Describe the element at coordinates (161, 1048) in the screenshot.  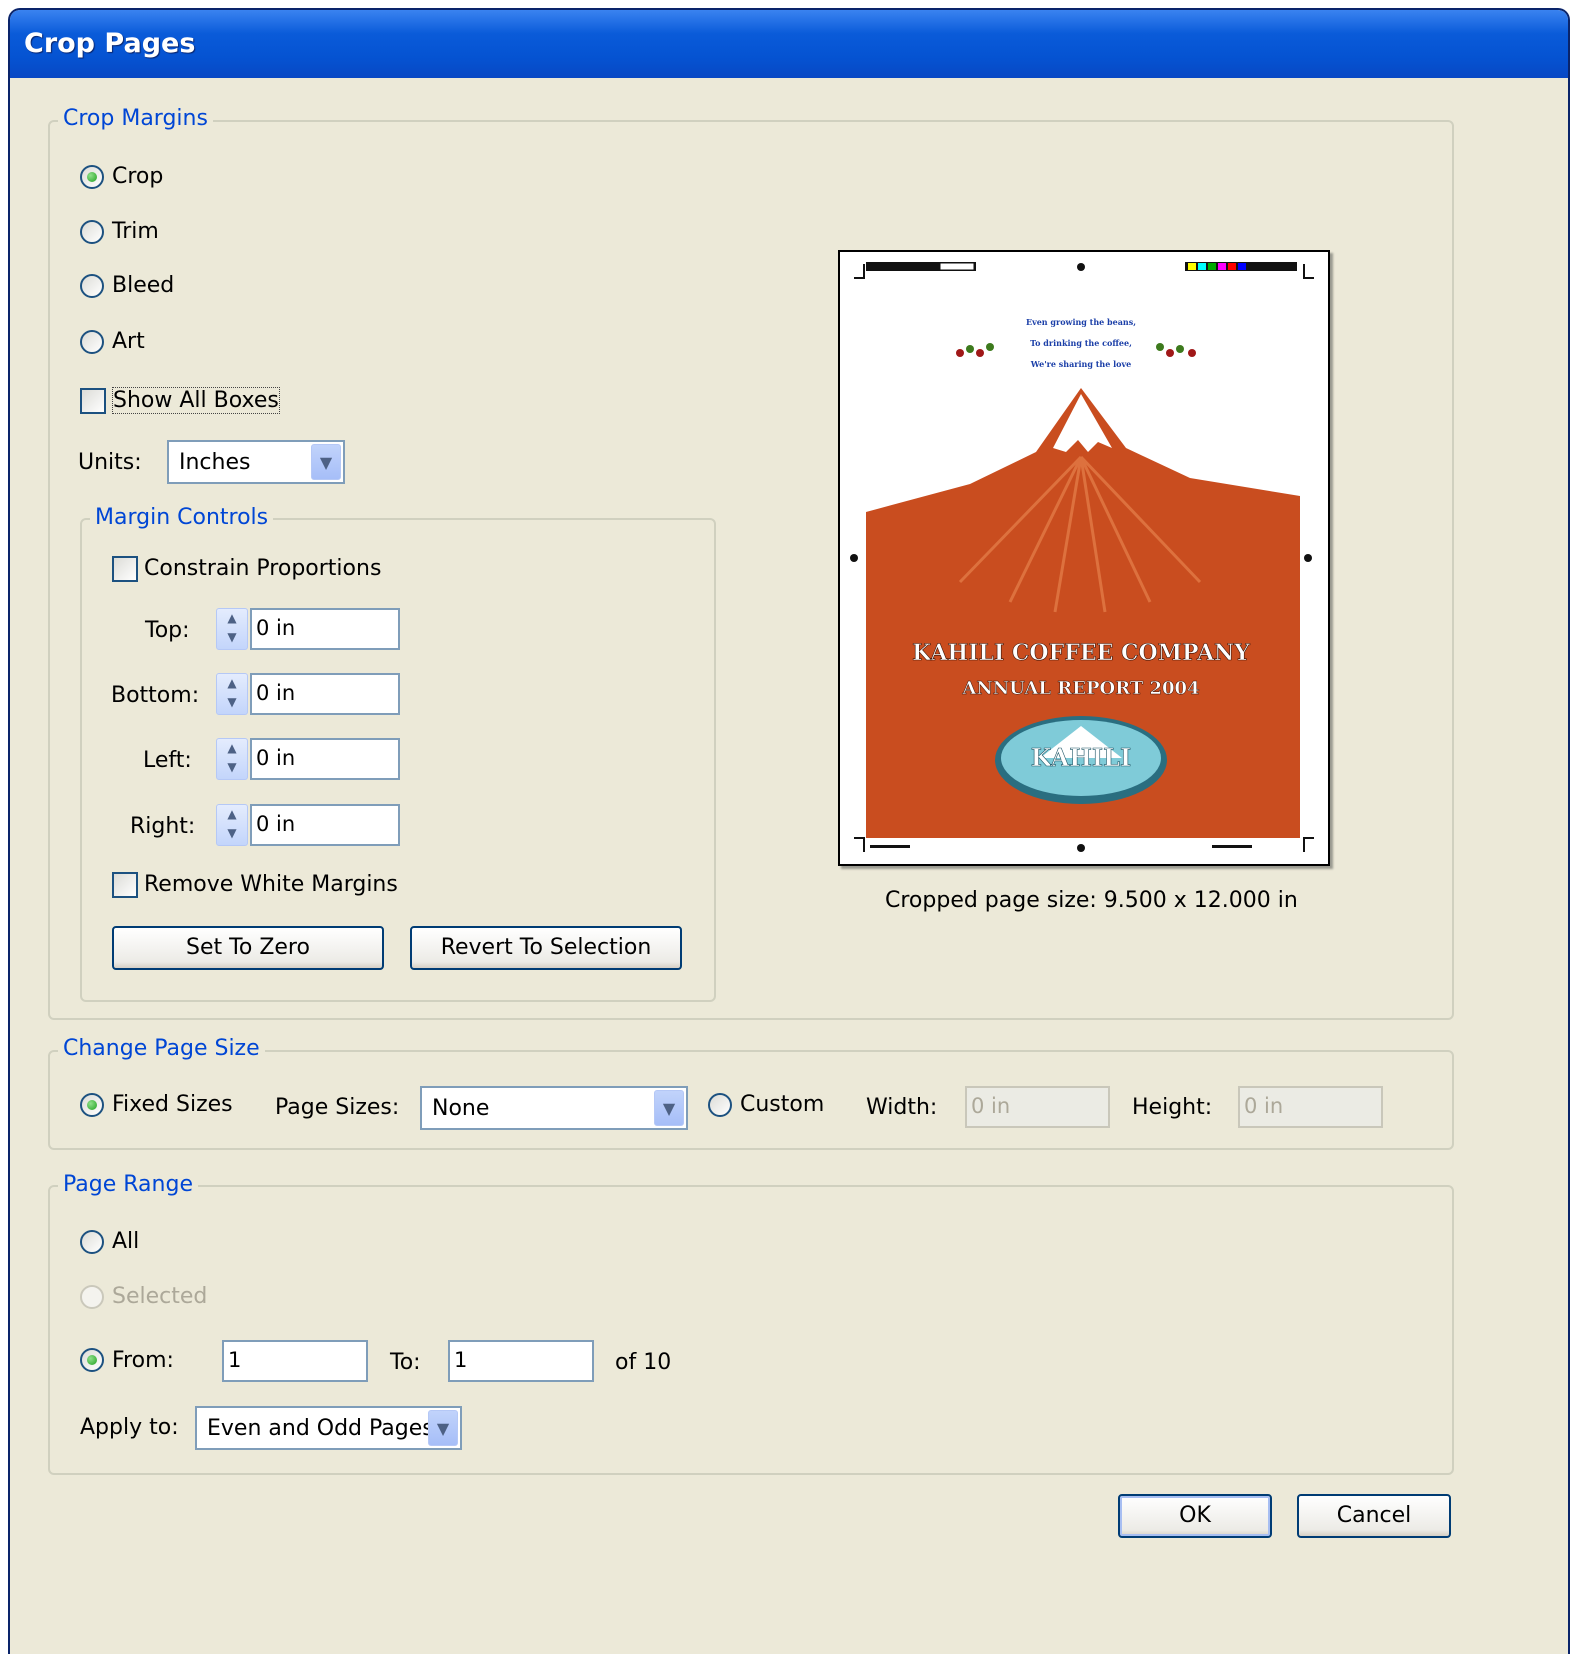
I see `change-page-size-legend: Change Page Size` at that location.